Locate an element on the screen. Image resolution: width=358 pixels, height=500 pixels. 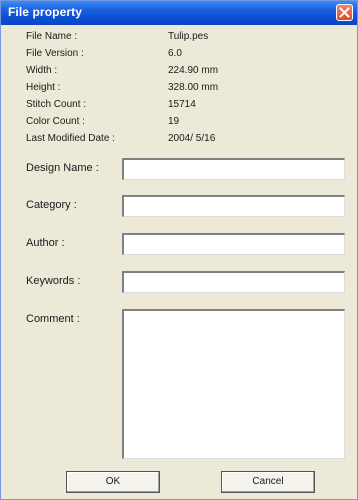
color-count-value: 19 is located at coordinates (174, 121).